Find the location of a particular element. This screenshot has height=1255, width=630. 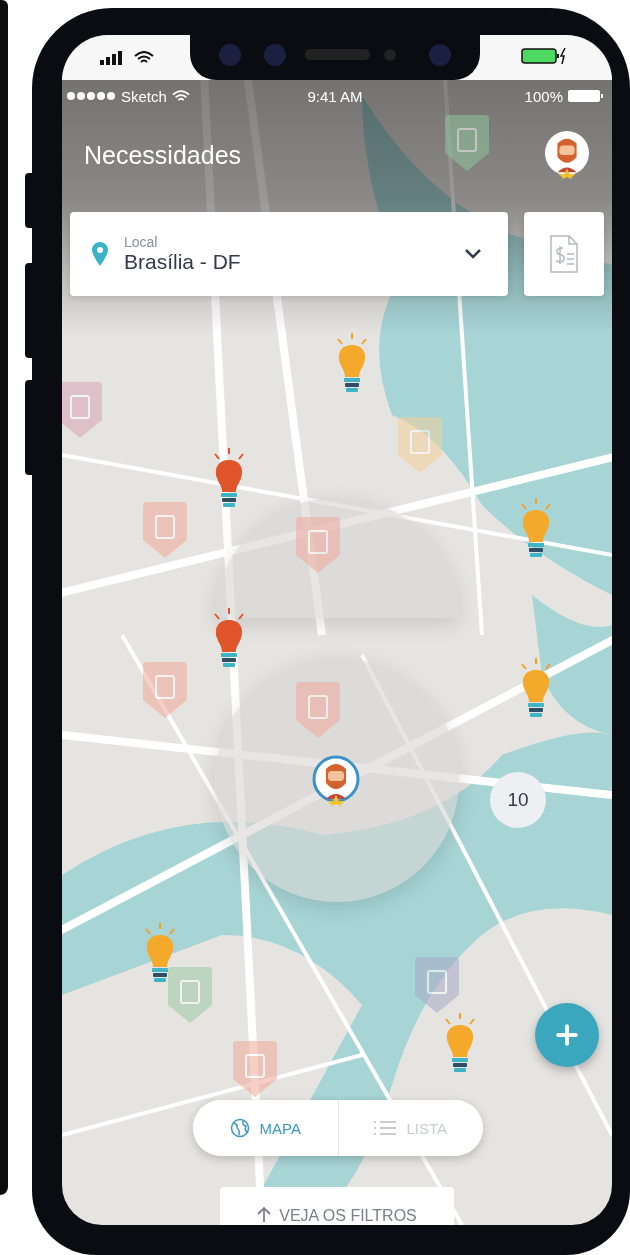

budget-button is located at coordinates (564, 254).